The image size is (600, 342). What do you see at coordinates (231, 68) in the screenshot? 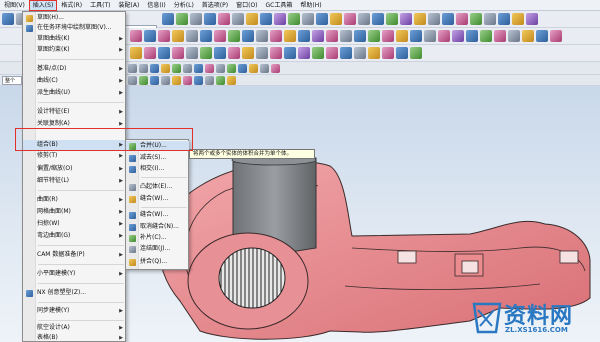
I see `arc-center-icon` at bounding box center [231, 68].